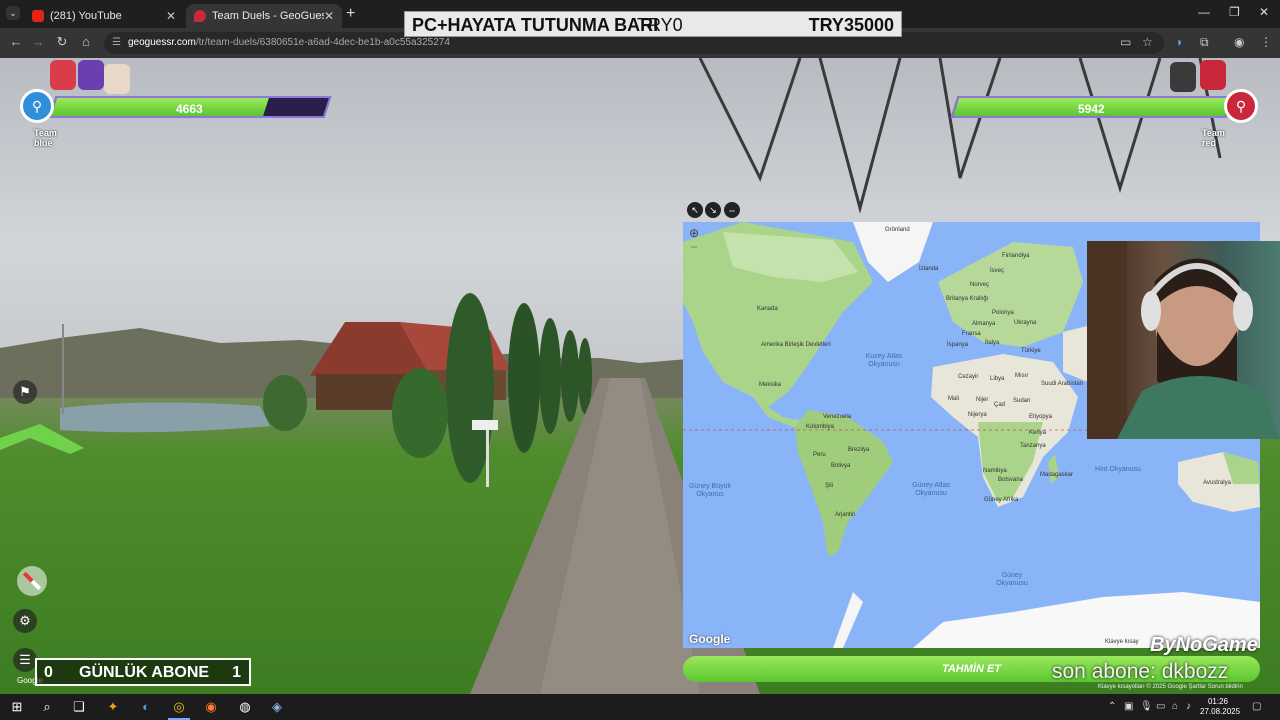 This screenshot has height=720, width=1280. I want to click on daily-subs-count: 1, so click(236, 672).